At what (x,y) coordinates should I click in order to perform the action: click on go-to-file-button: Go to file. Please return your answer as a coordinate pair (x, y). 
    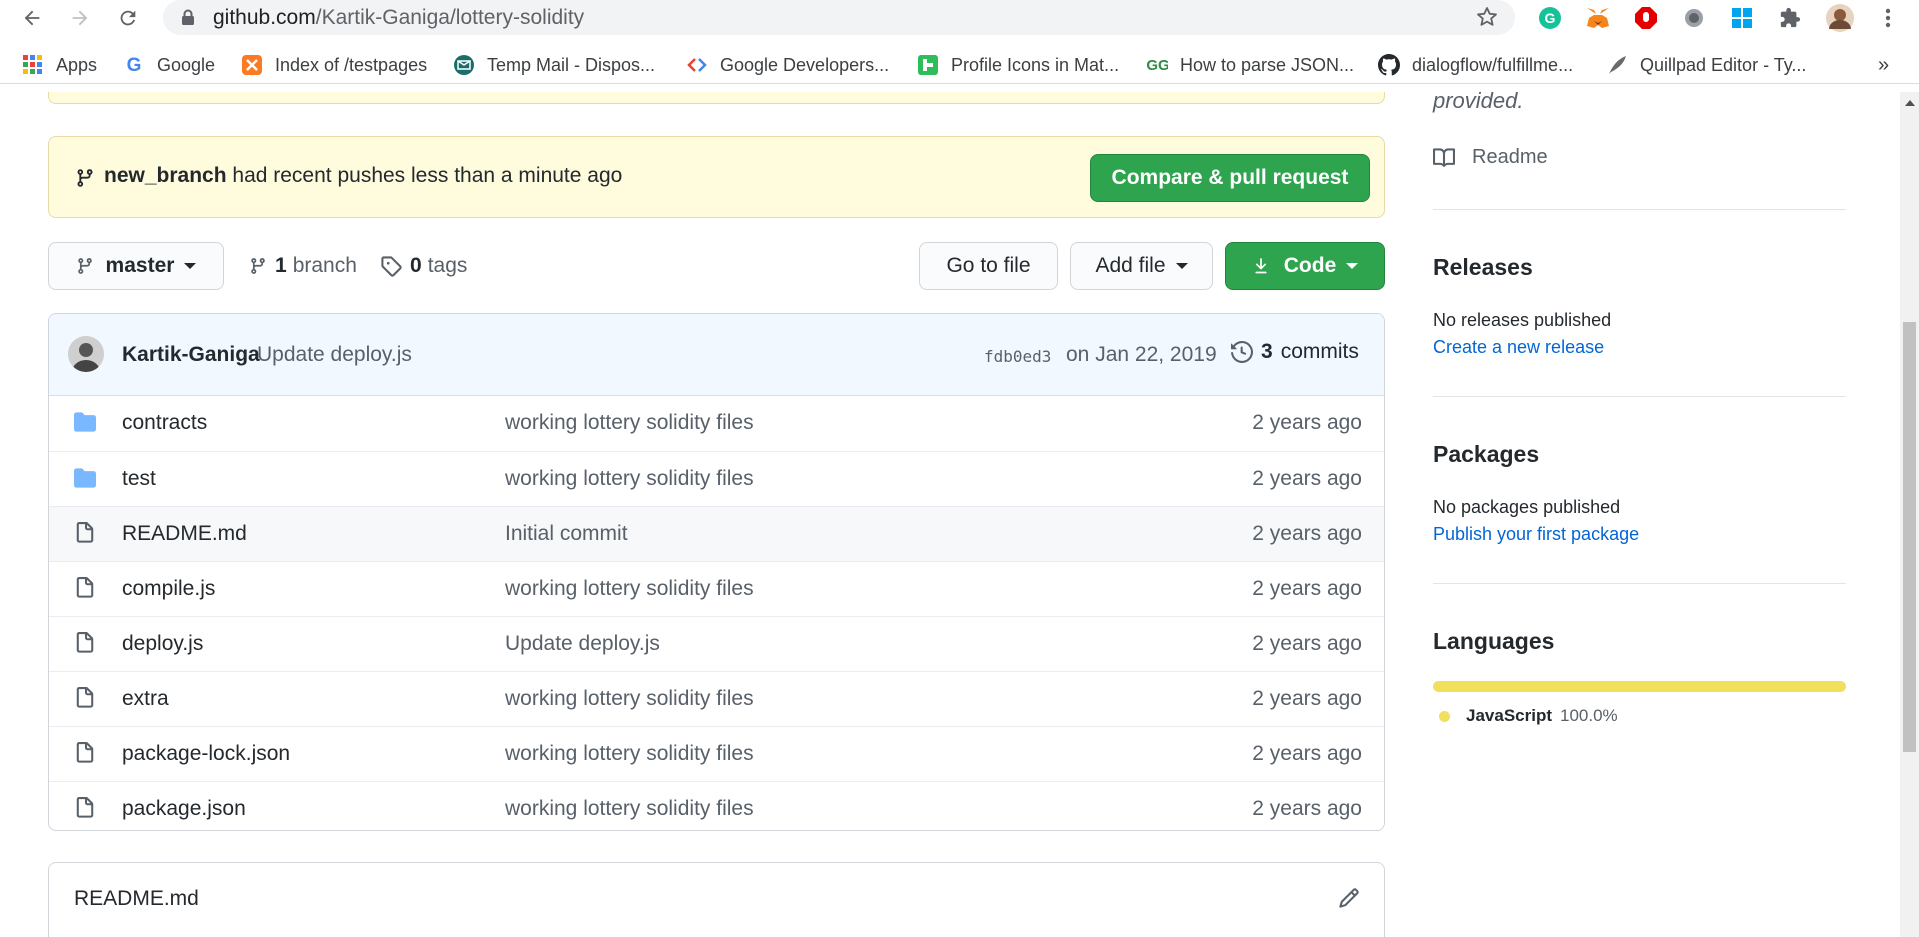
    Looking at the image, I should click on (988, 266).